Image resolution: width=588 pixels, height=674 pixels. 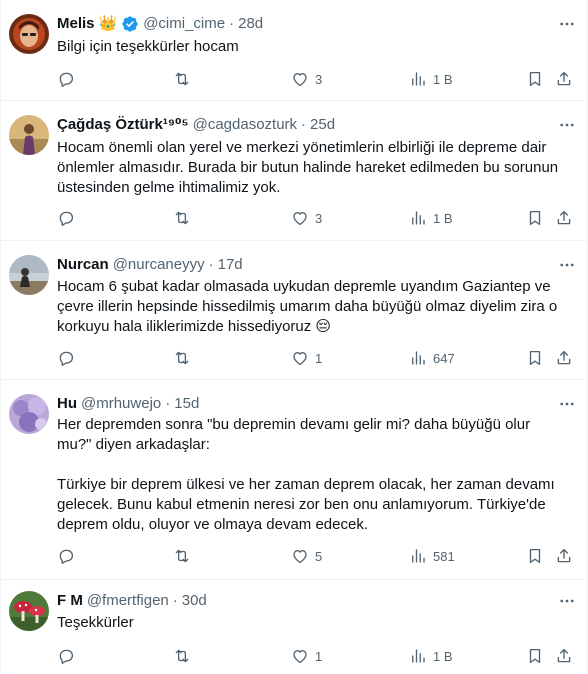 I want to click on user-handle: @mrhuwejo, so click(x=121, y=404).